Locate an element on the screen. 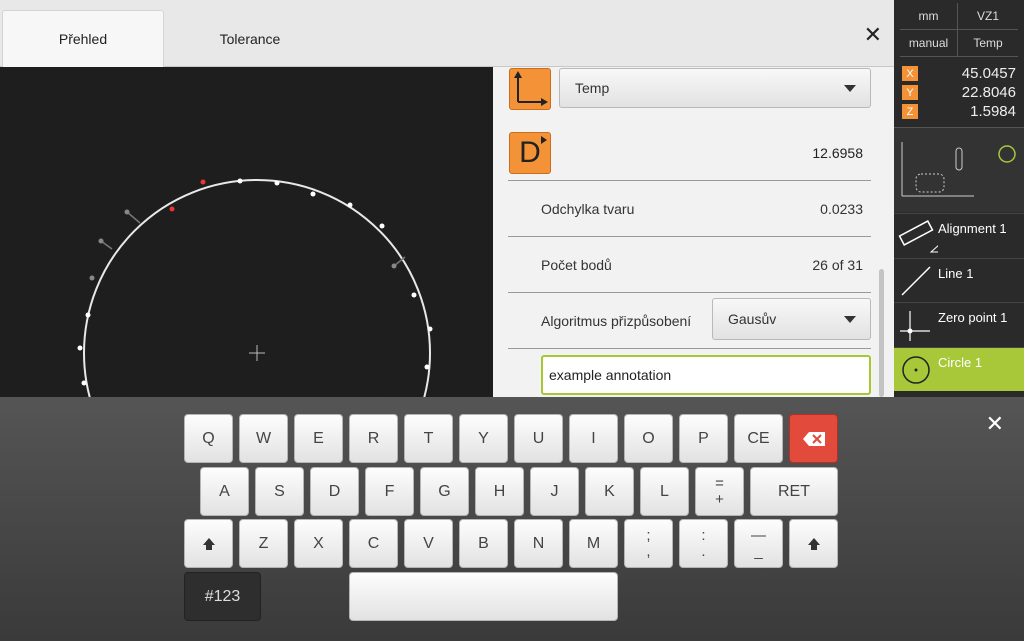 The image size is (1024, 641). unit-toggle: mm is located at coordinates (929, 16).